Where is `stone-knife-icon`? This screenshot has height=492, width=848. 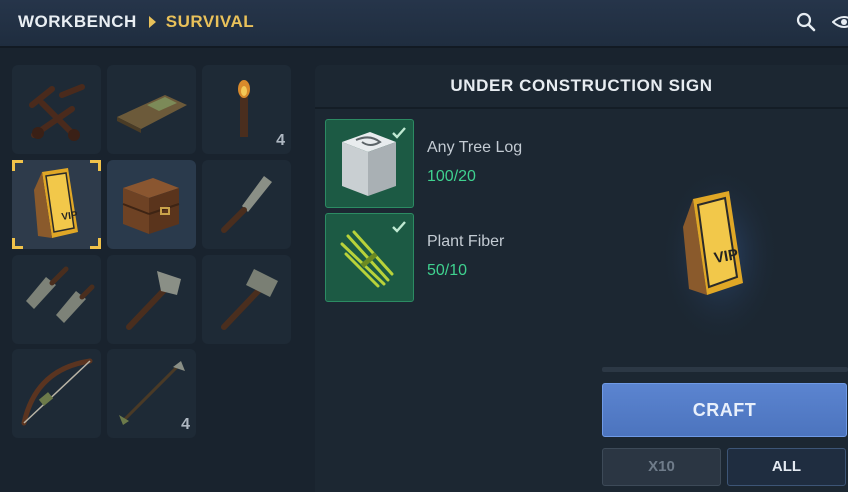 stone-knife-icon is located at coordinates (246, 204).